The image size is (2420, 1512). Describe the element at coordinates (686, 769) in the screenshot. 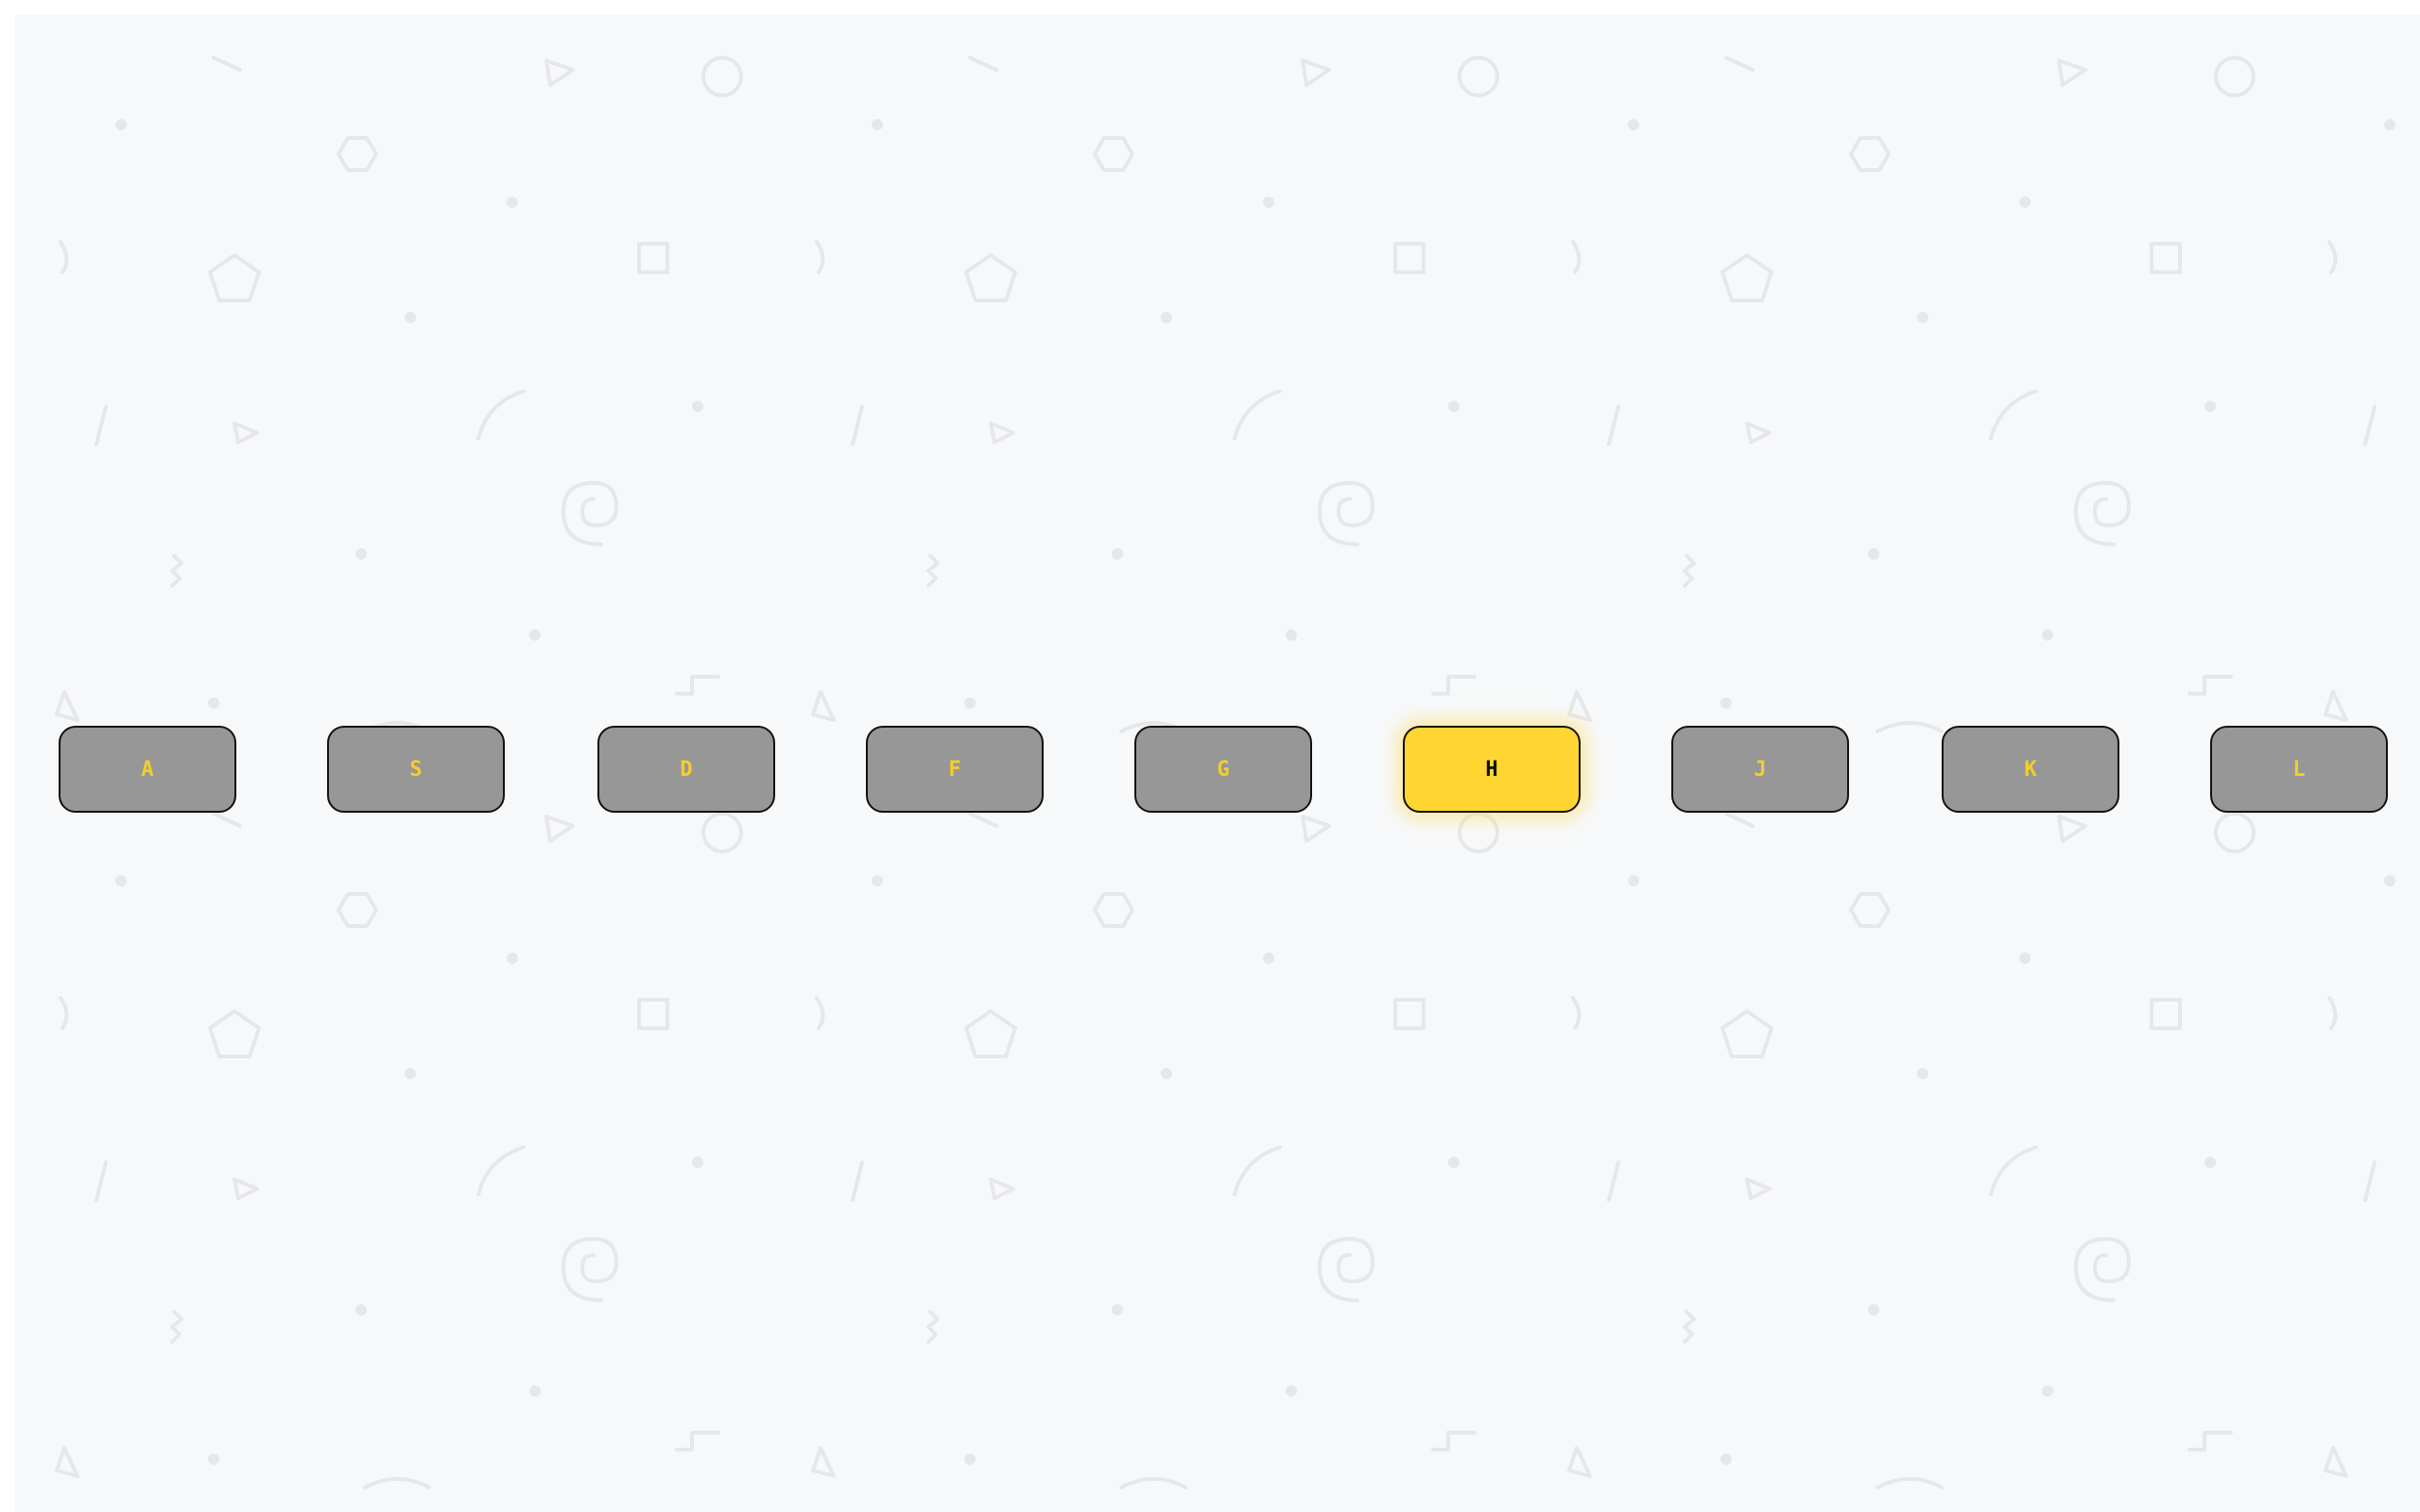

I see `key-d: D` at that location.